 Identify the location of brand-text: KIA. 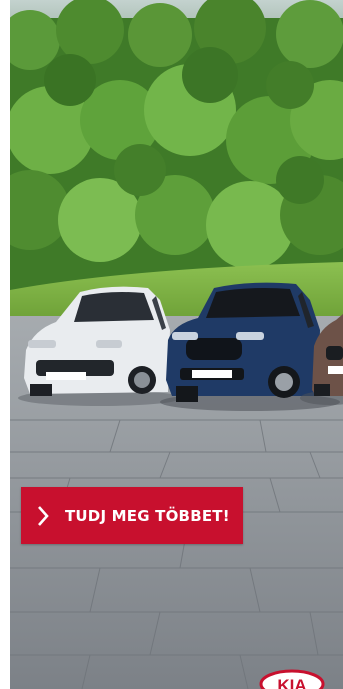
(291, 682).